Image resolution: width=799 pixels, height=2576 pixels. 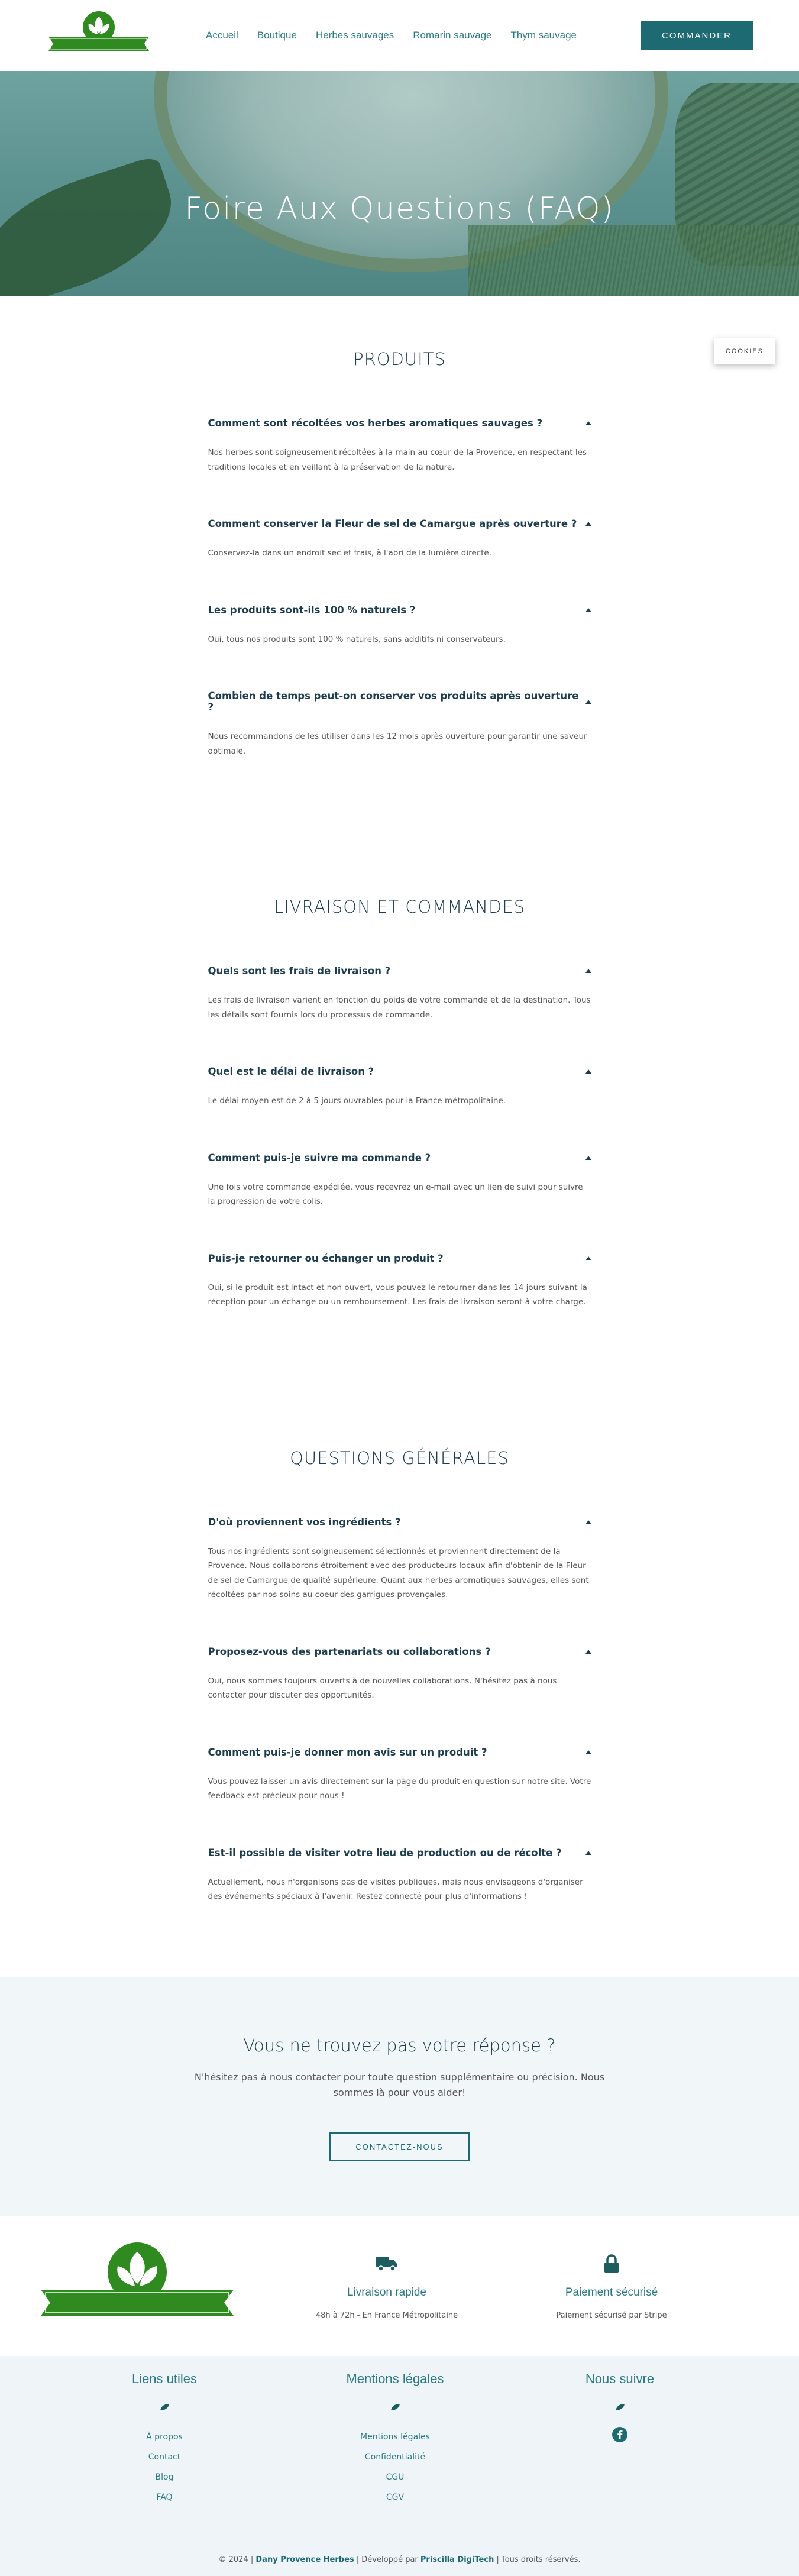 What do you see at coordinates (457, 2559) in the screenshot?
I see `copyright-dev-link: Priscilla DigiTech` at bounding box center [457, 2559].